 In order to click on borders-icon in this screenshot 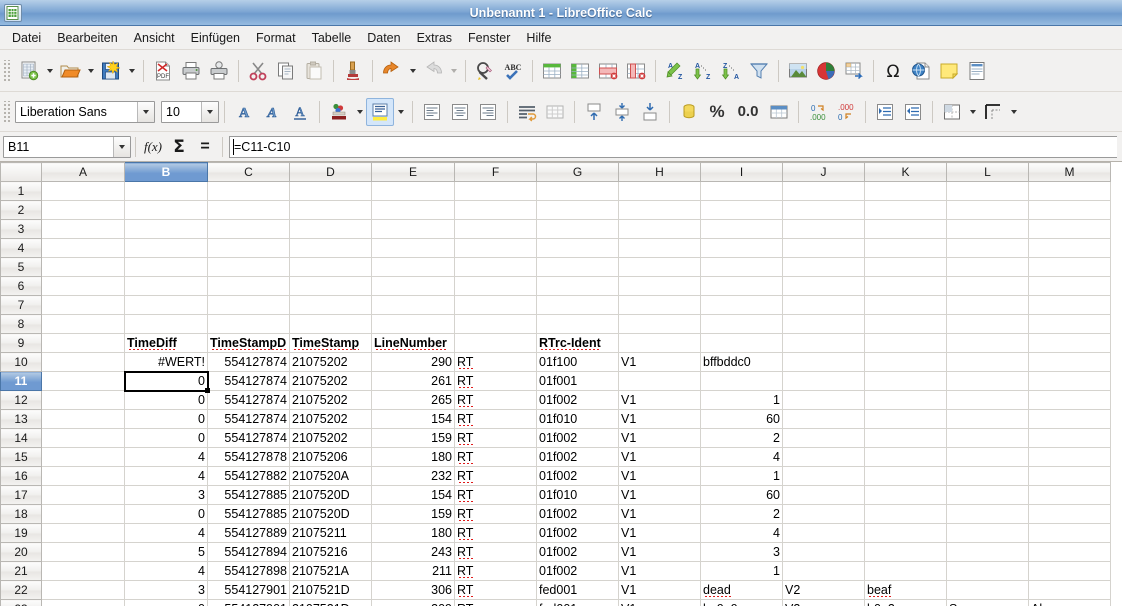, I will do `click(952, 112)`.